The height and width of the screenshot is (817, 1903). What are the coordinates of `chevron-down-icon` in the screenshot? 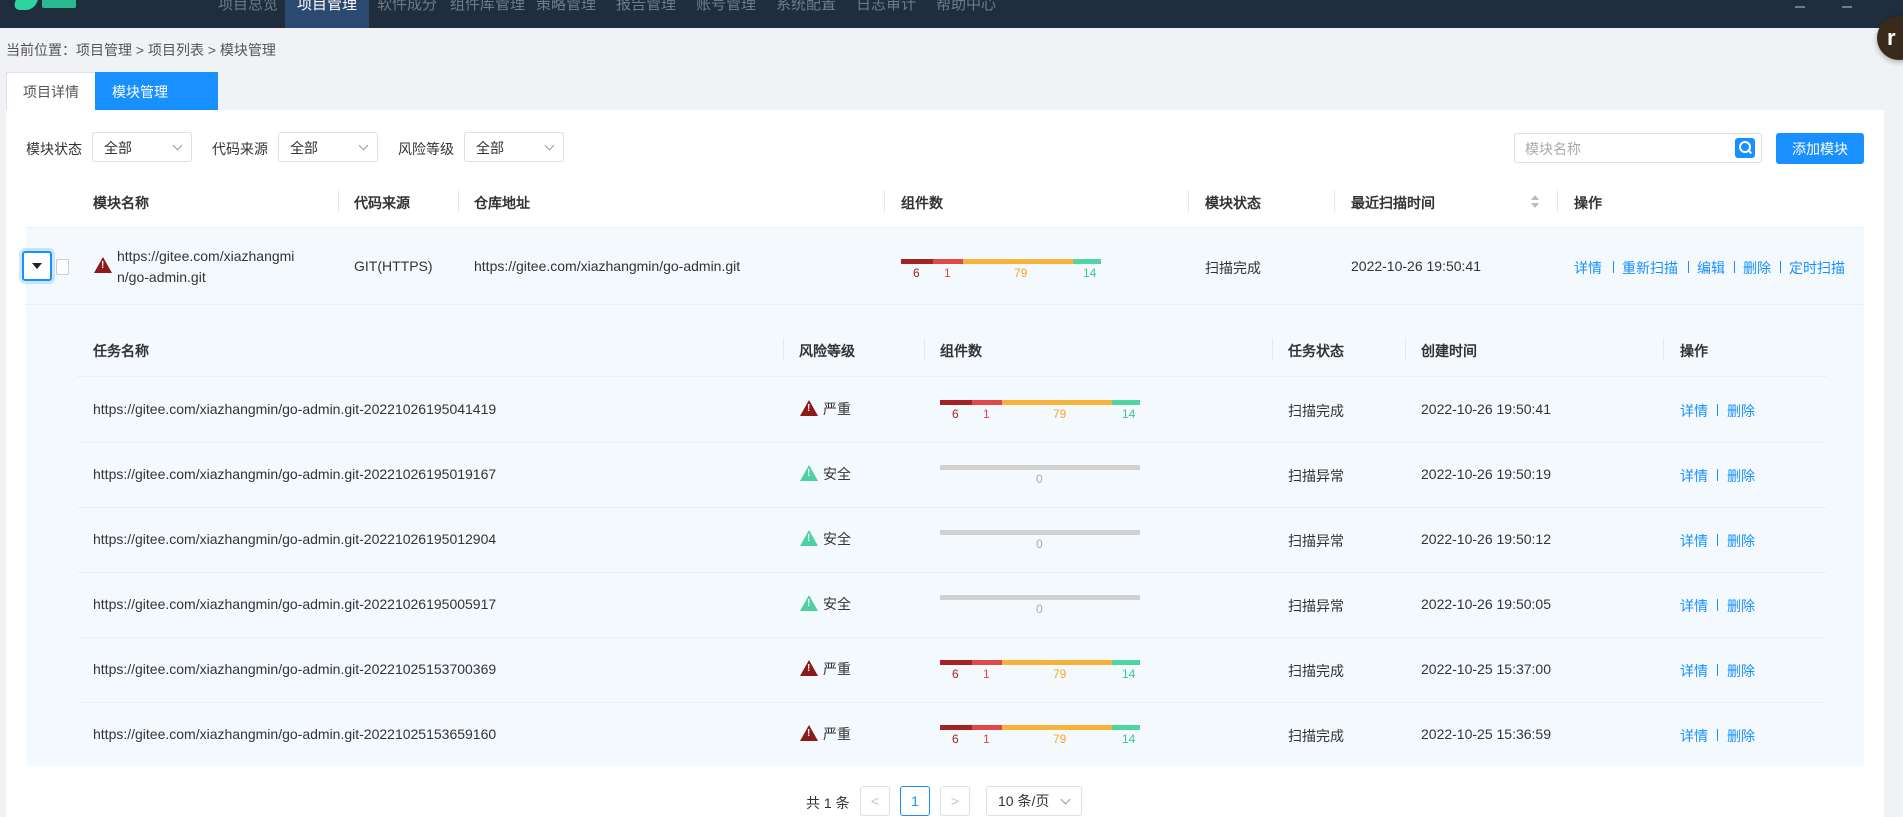 It's located at (549, 145).